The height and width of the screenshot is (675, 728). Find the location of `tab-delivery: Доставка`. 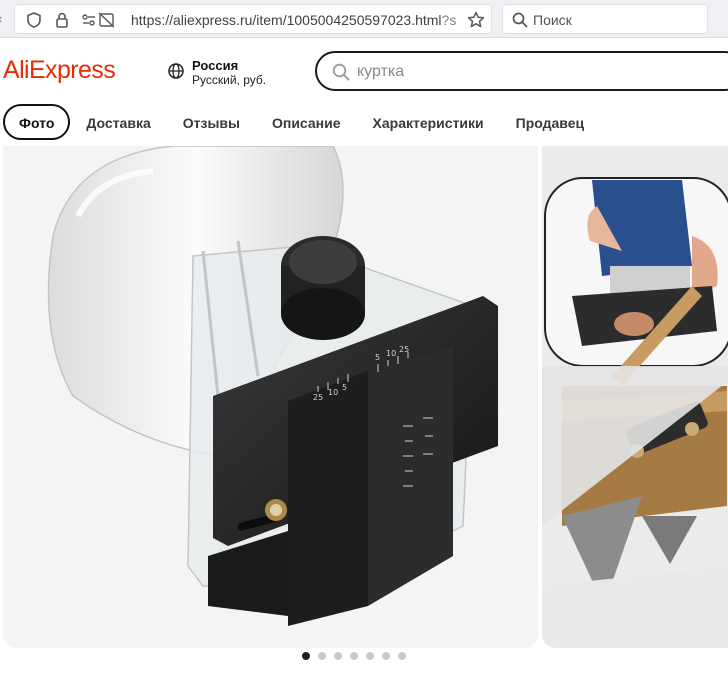

tab-delivery: Доставка is located at coordinates (118, 122).